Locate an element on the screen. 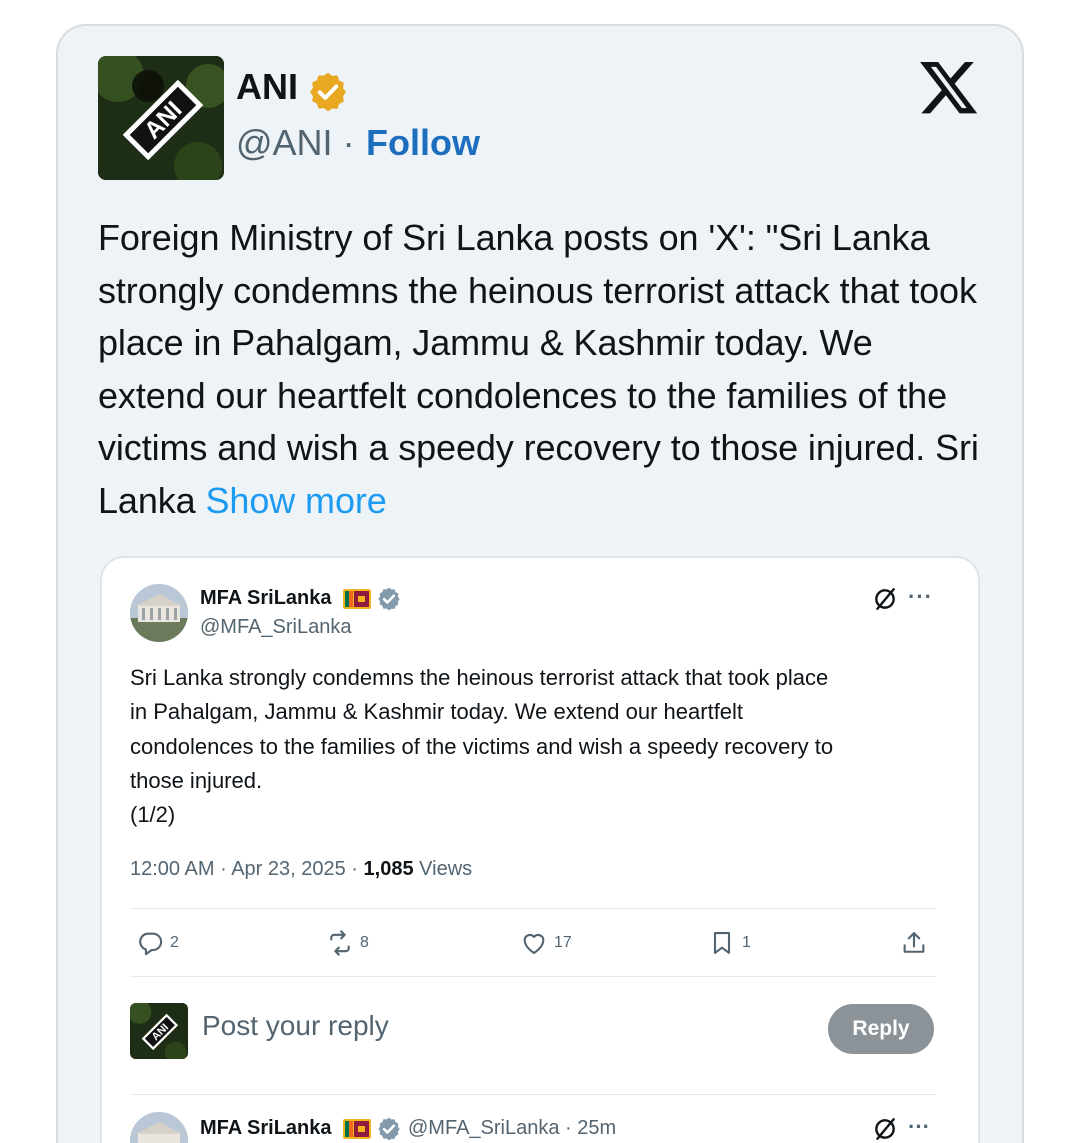 The height and width of the screenshot is (1143, 1080). repost-action: 8 is located at coordinates (347, 943).